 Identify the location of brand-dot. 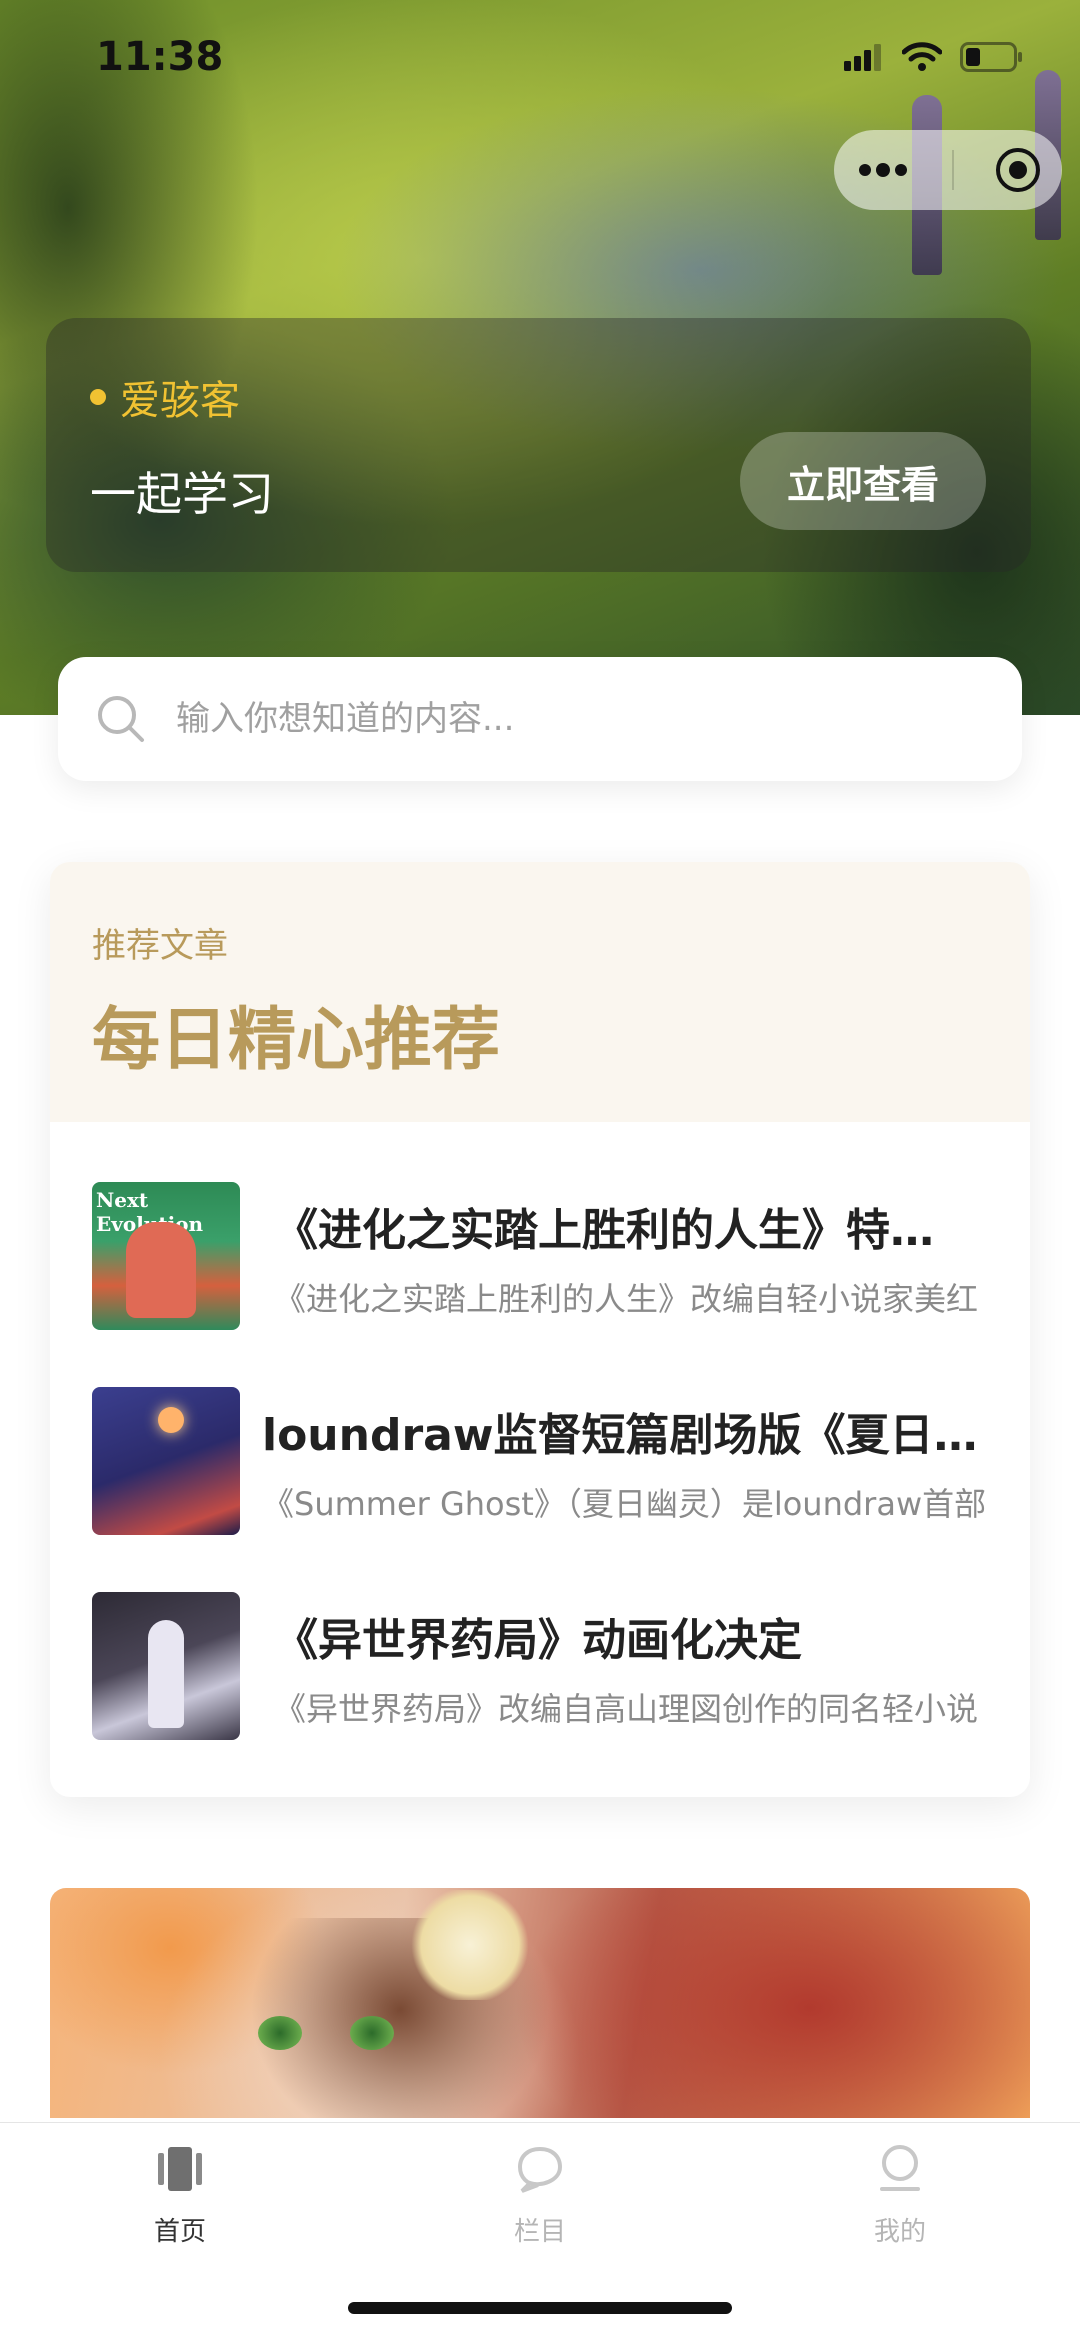
(98, 397).